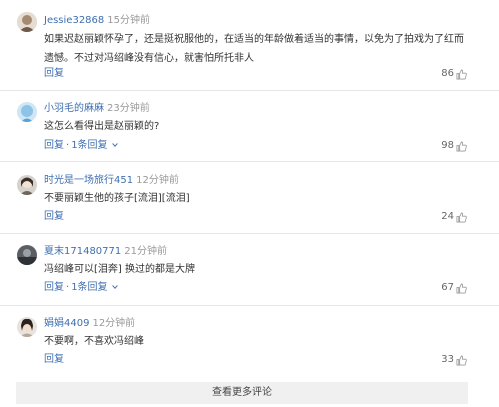 The width and height of the screenshot is (499, 407). I want to click on comment-text: 这怎么看得出是赵丽颖的?, so click(102, 126).